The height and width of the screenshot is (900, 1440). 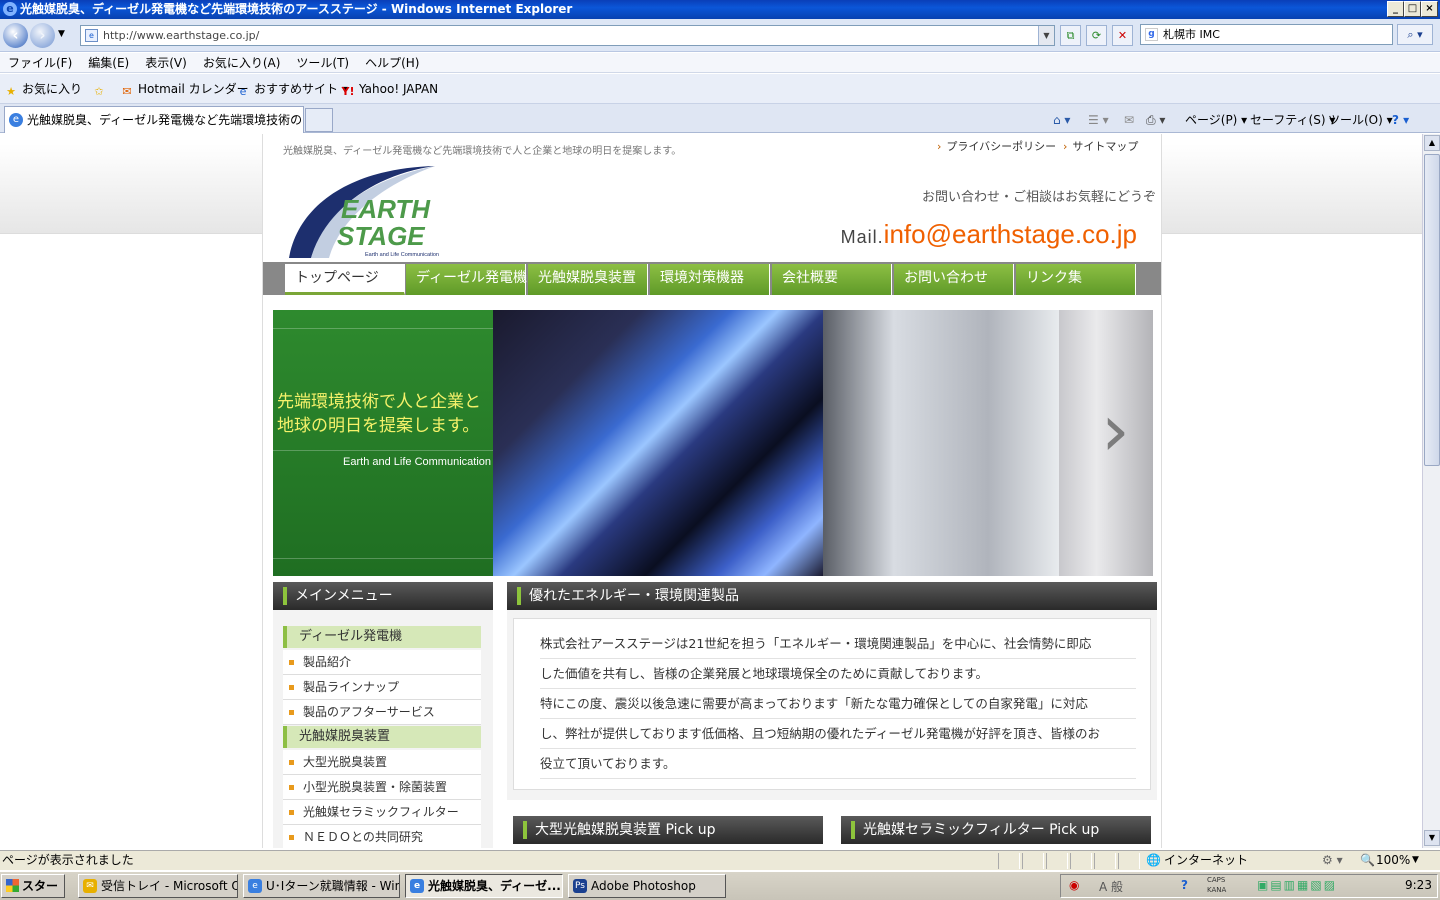 What do you see at coordinates (382, 712) in the screenshot?
I see `menu-item-after-service: 製品のアフターサービス` at bounding box center [382, 712].